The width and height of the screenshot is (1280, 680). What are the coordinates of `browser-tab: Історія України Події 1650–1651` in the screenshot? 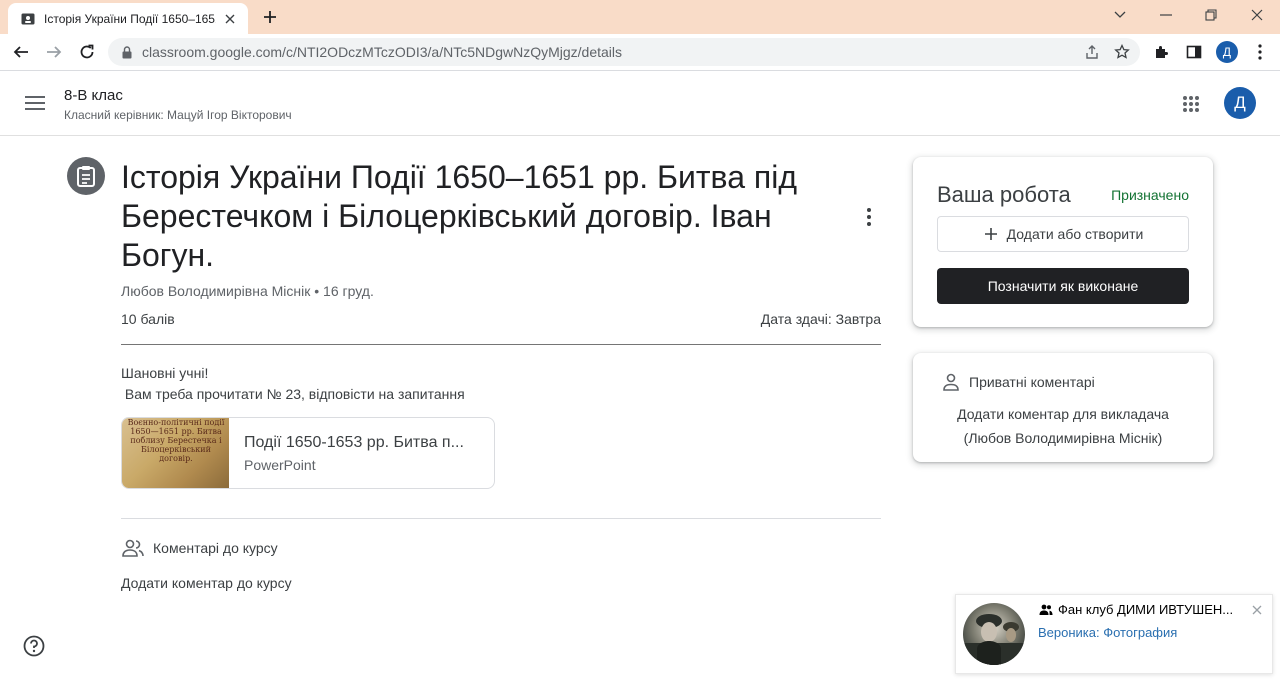 It's located at (128, 18).